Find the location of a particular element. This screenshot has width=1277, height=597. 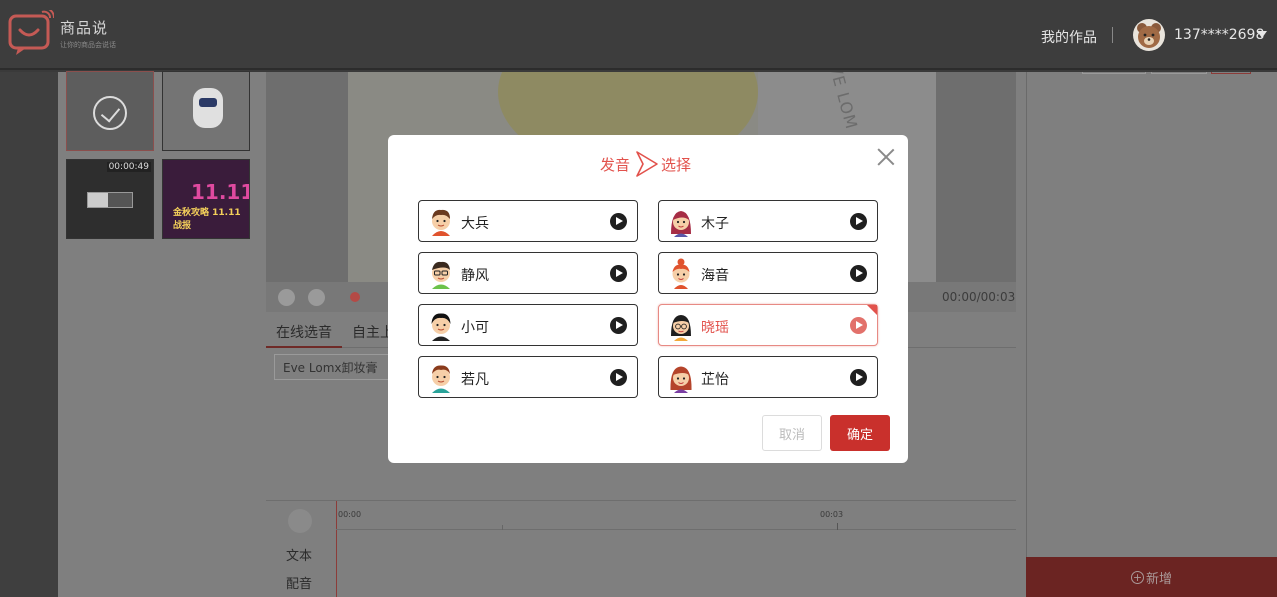

voice-option-muzi: 木子 is located at coordinates (768, 221).